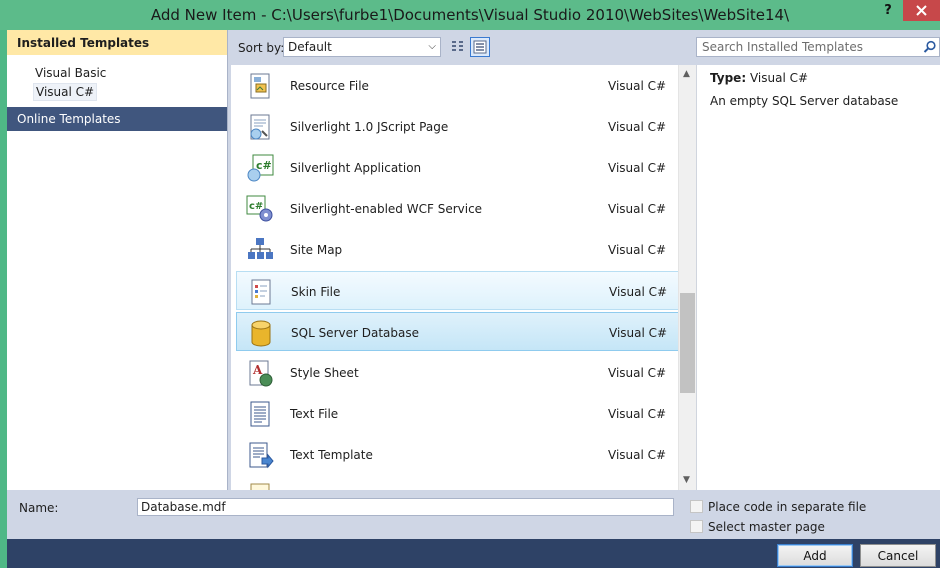 The height and width of the screenshot is (568, 940). Describe the element at coordinates (39, 508) in the screenshot. I see `name-label: Name:` at that location.